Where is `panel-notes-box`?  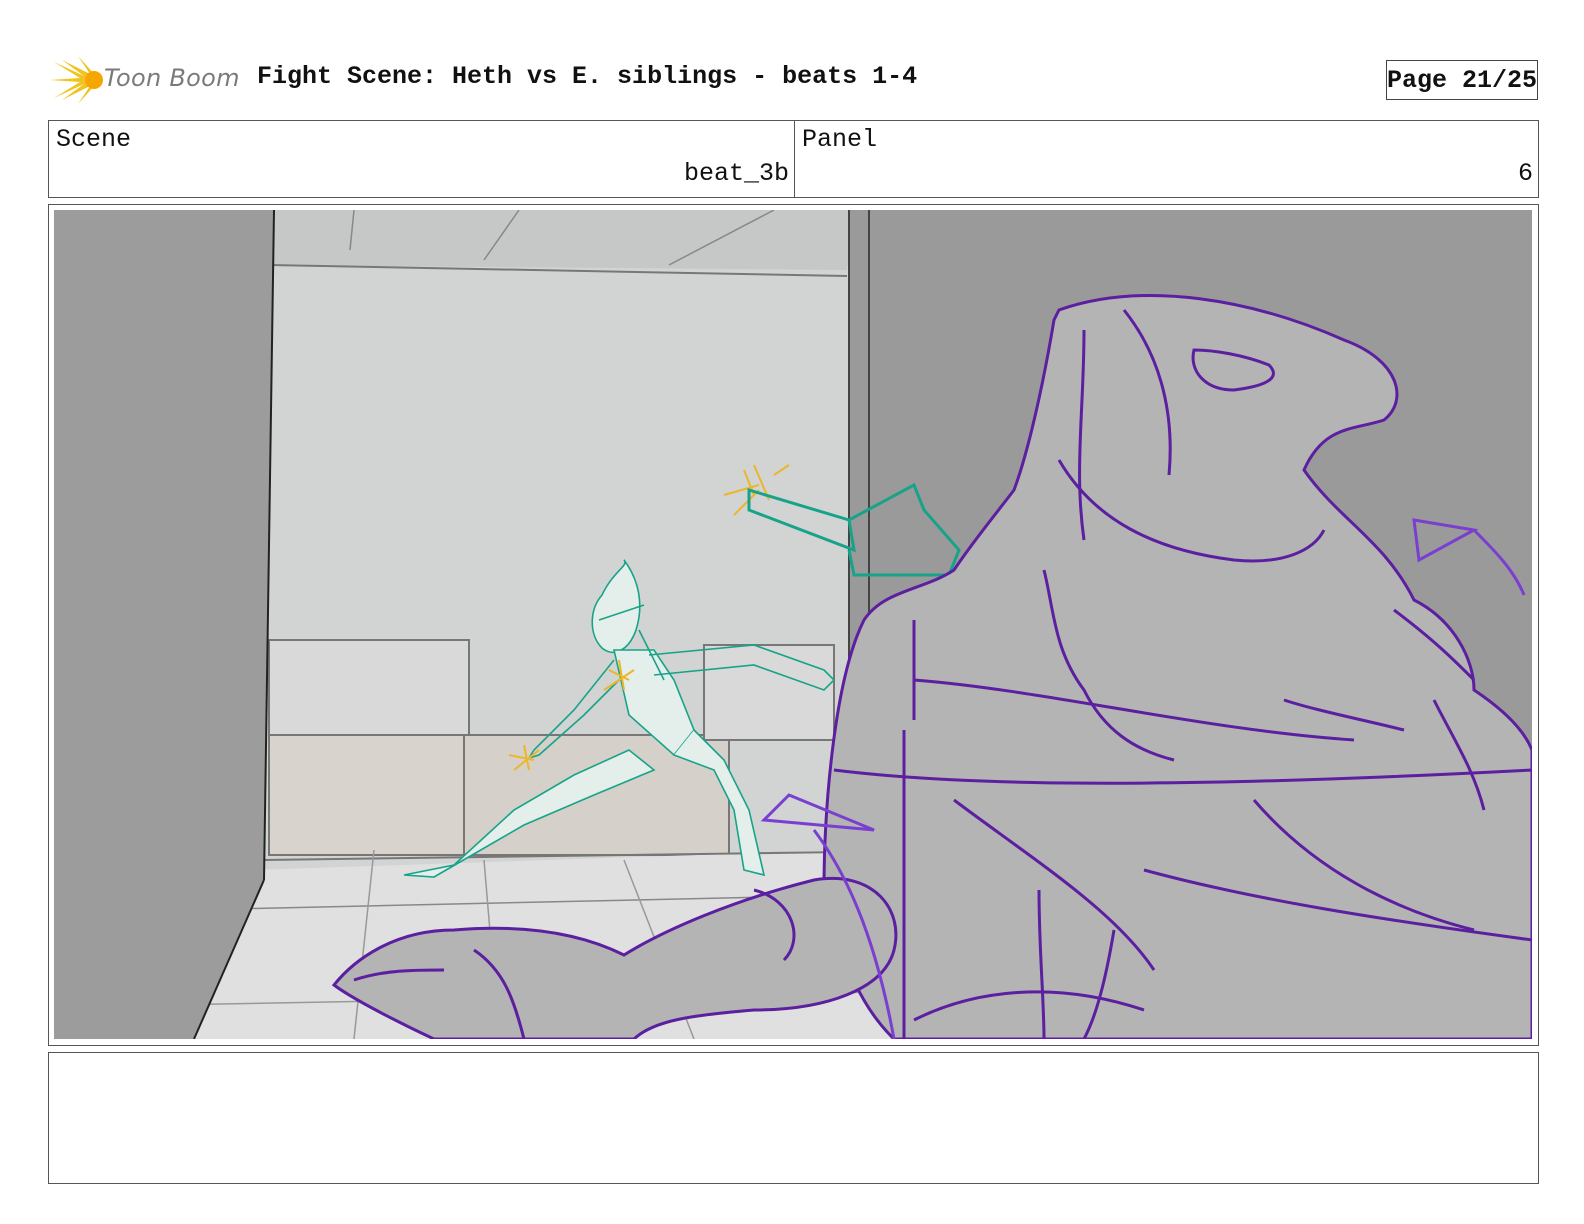
panel-notes-box is located at coordinates (793, 1118).